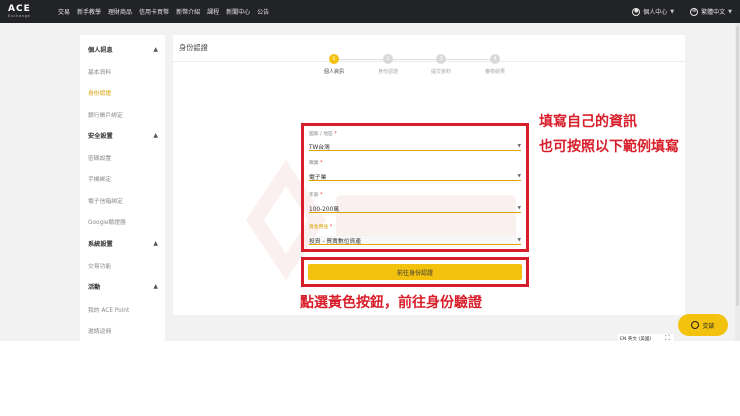 This screenshot has width=740, height=416. I want to click on sidebar-section-system: 系統設置 ▲, so click(123, 243).